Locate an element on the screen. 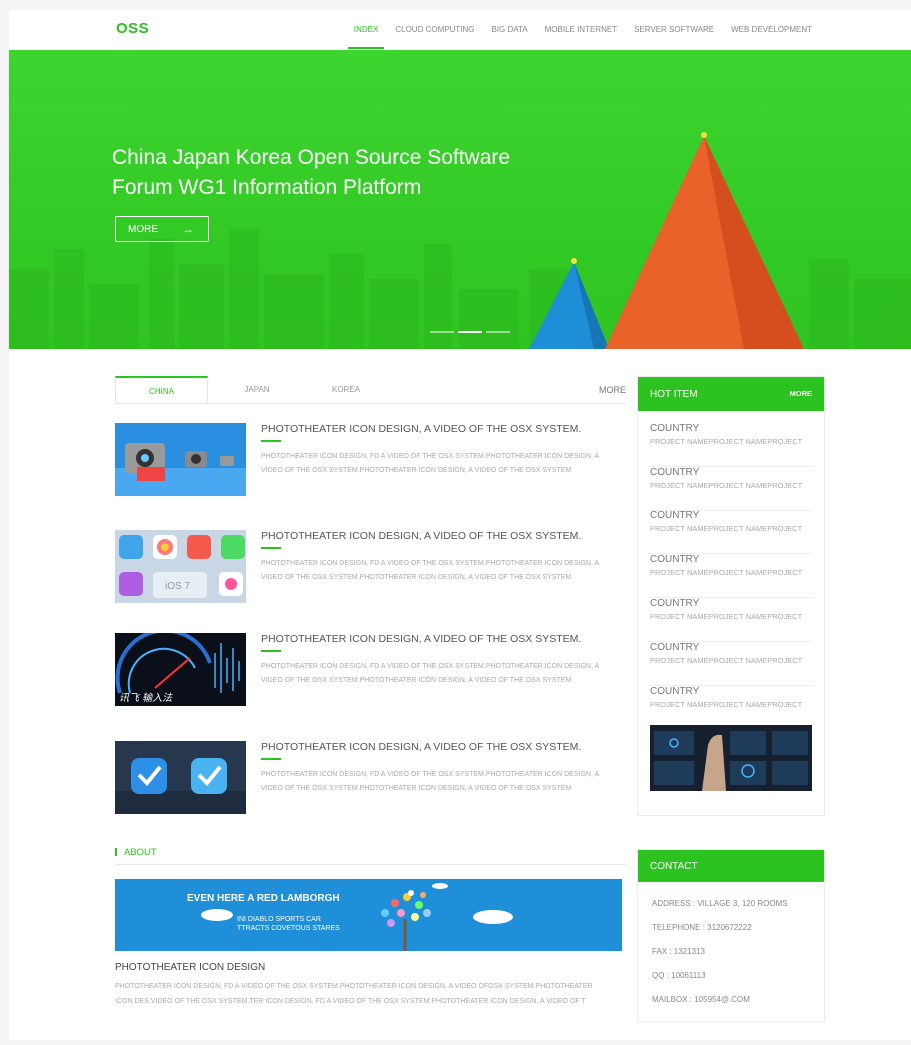  section-marker is located at coordinates (116, 852).